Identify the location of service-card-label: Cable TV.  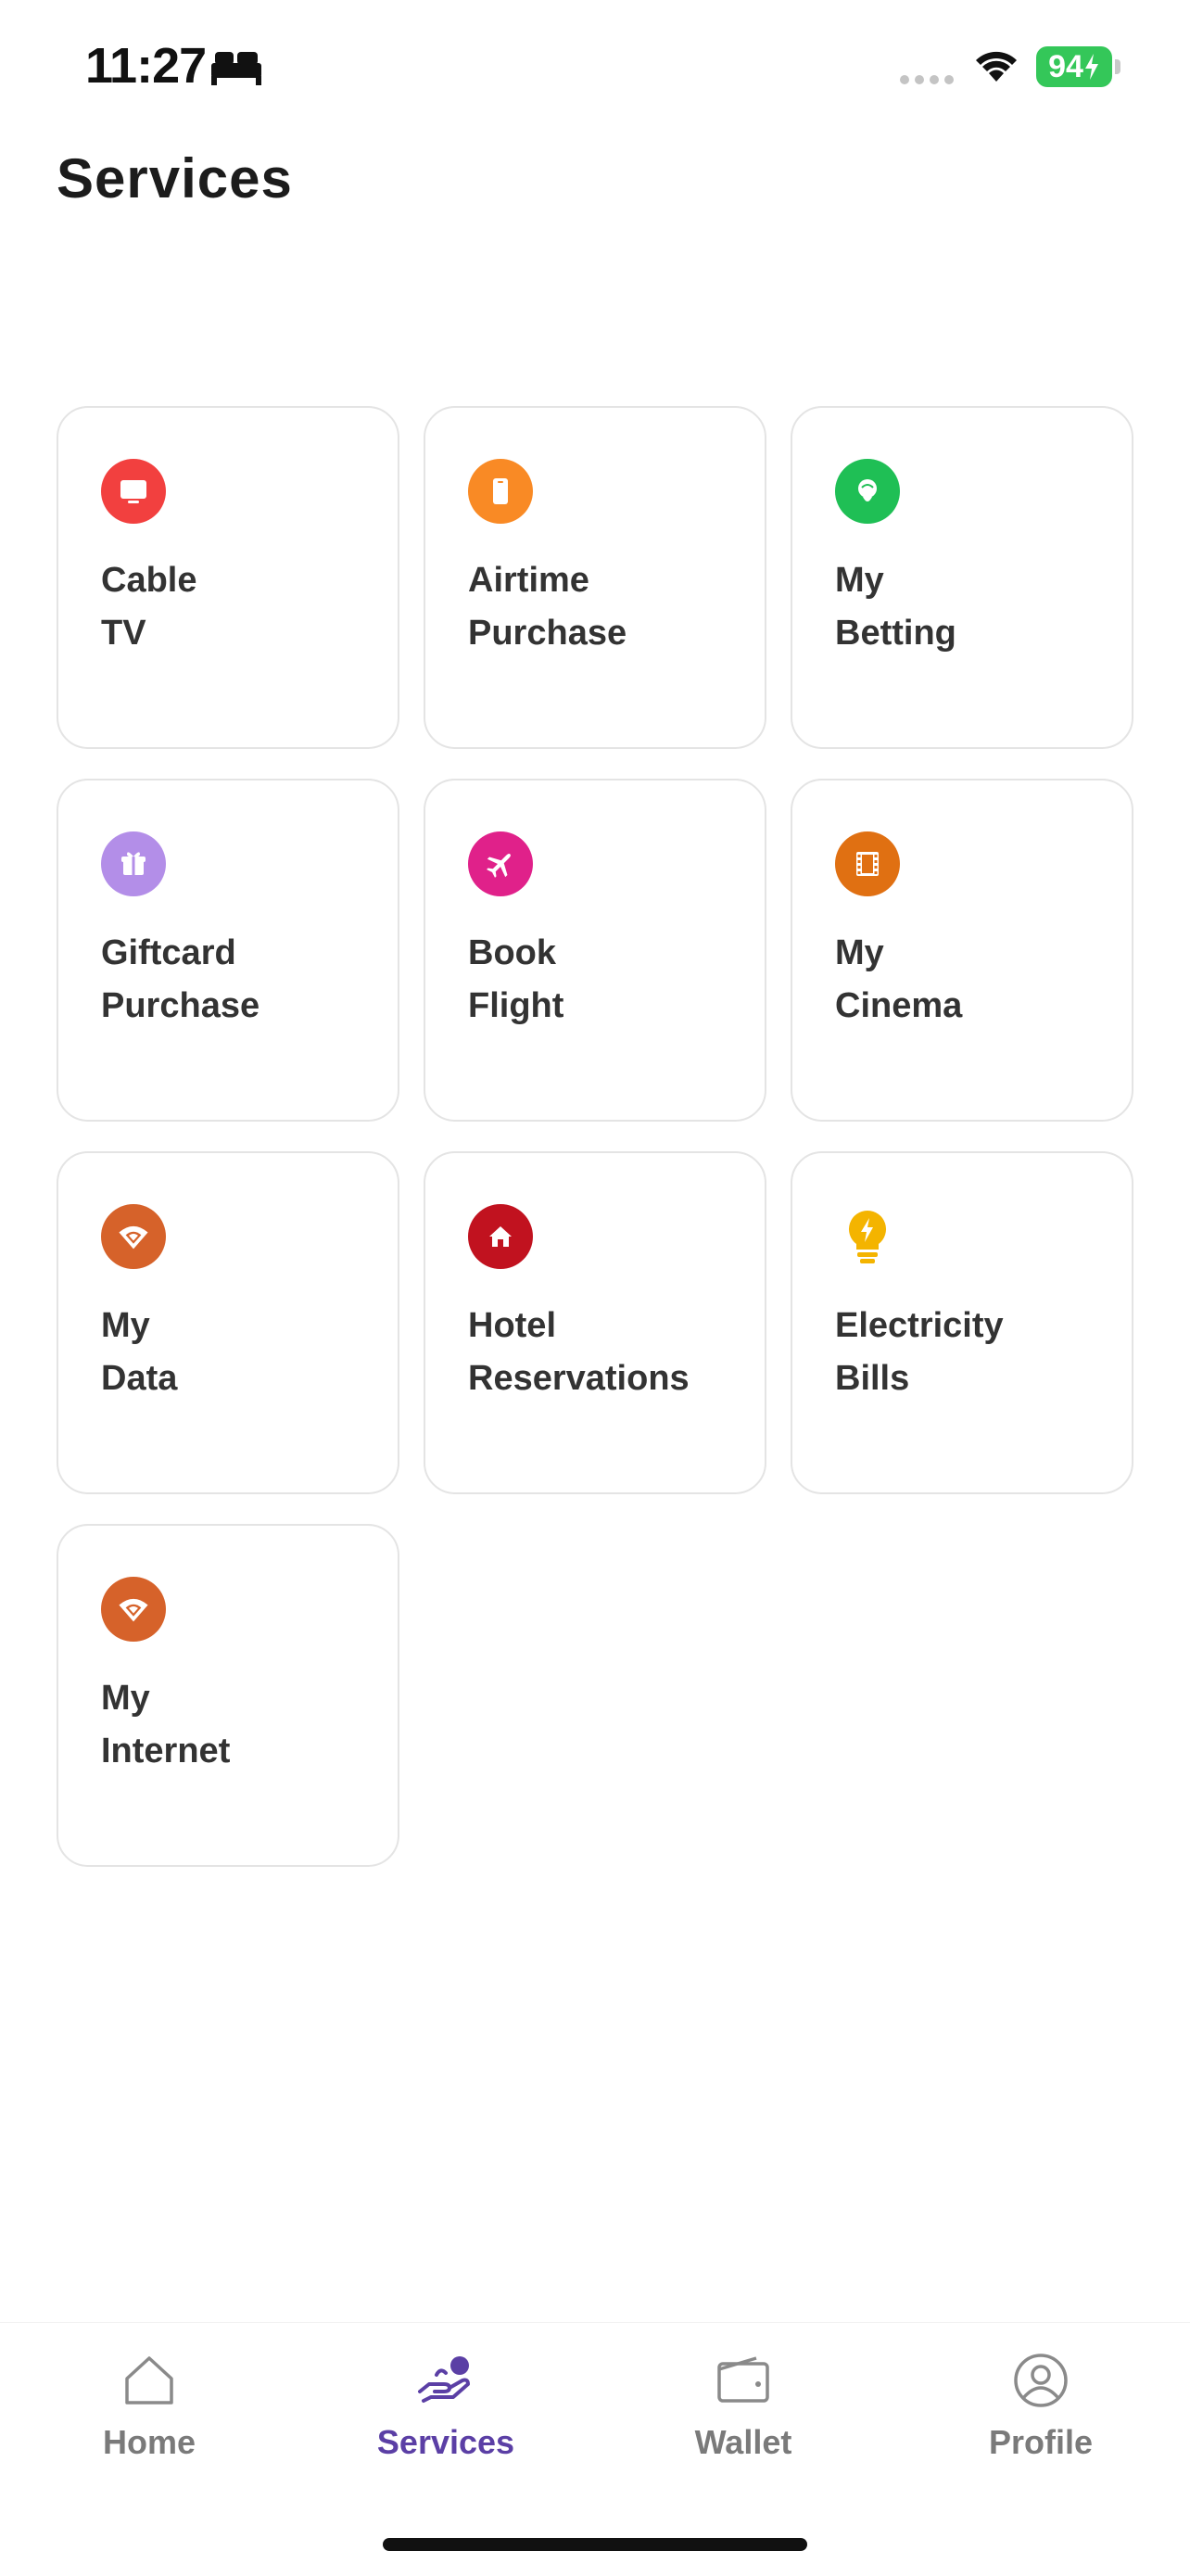
(149, 607).